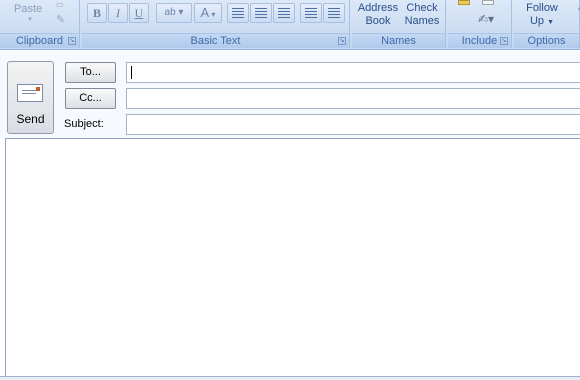  What do you see at coordinates (486, 19) in the screenshot?
I see `signature-icon: ✍▾` at bounding box center [486, 19].